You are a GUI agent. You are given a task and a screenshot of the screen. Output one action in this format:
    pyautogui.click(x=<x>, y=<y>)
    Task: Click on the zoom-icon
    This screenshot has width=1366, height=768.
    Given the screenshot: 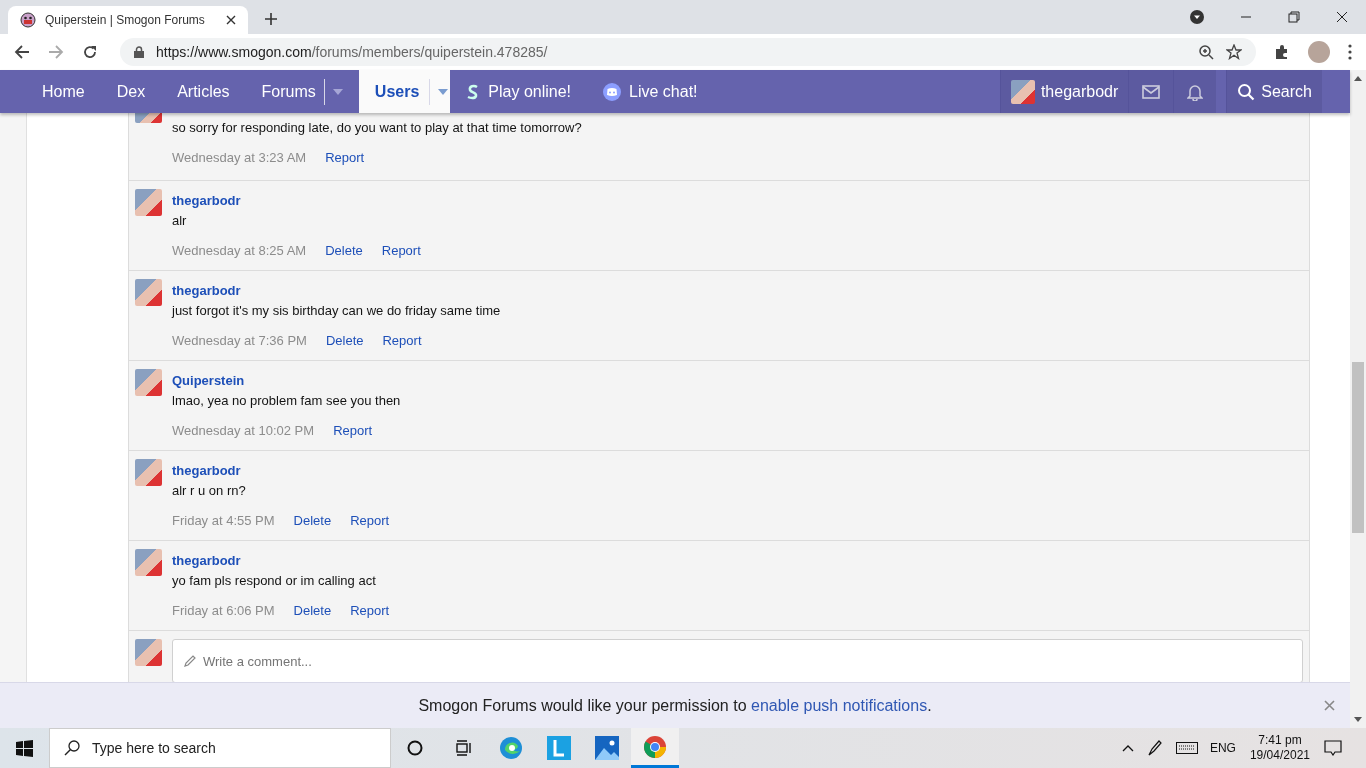 What is the action you would take?
    pyautogui.click(x=1206, y=52)
    